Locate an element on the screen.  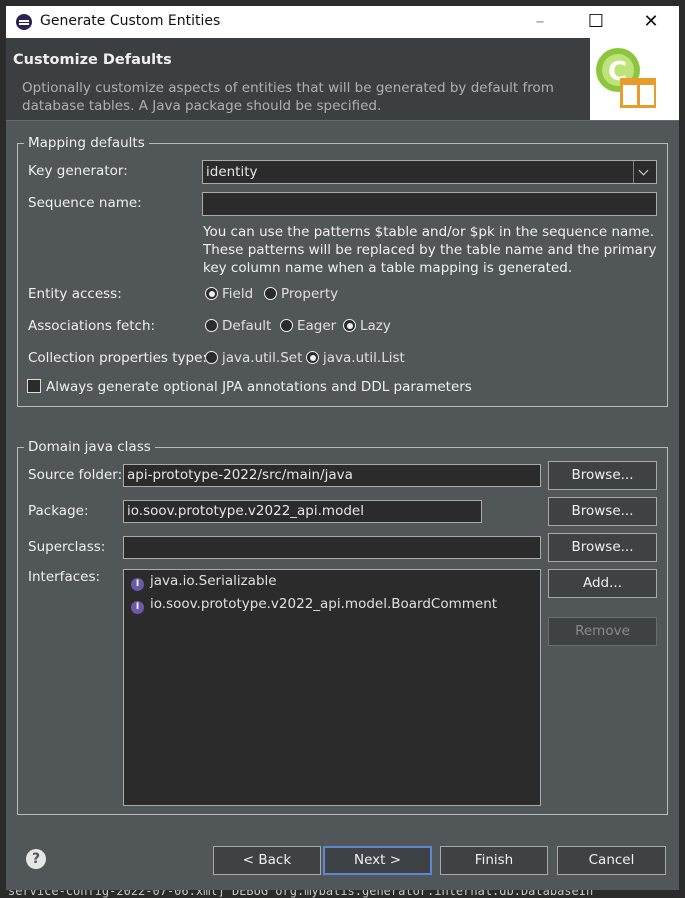
remove-interface-button: Remove is located at coordinates (602, 631).